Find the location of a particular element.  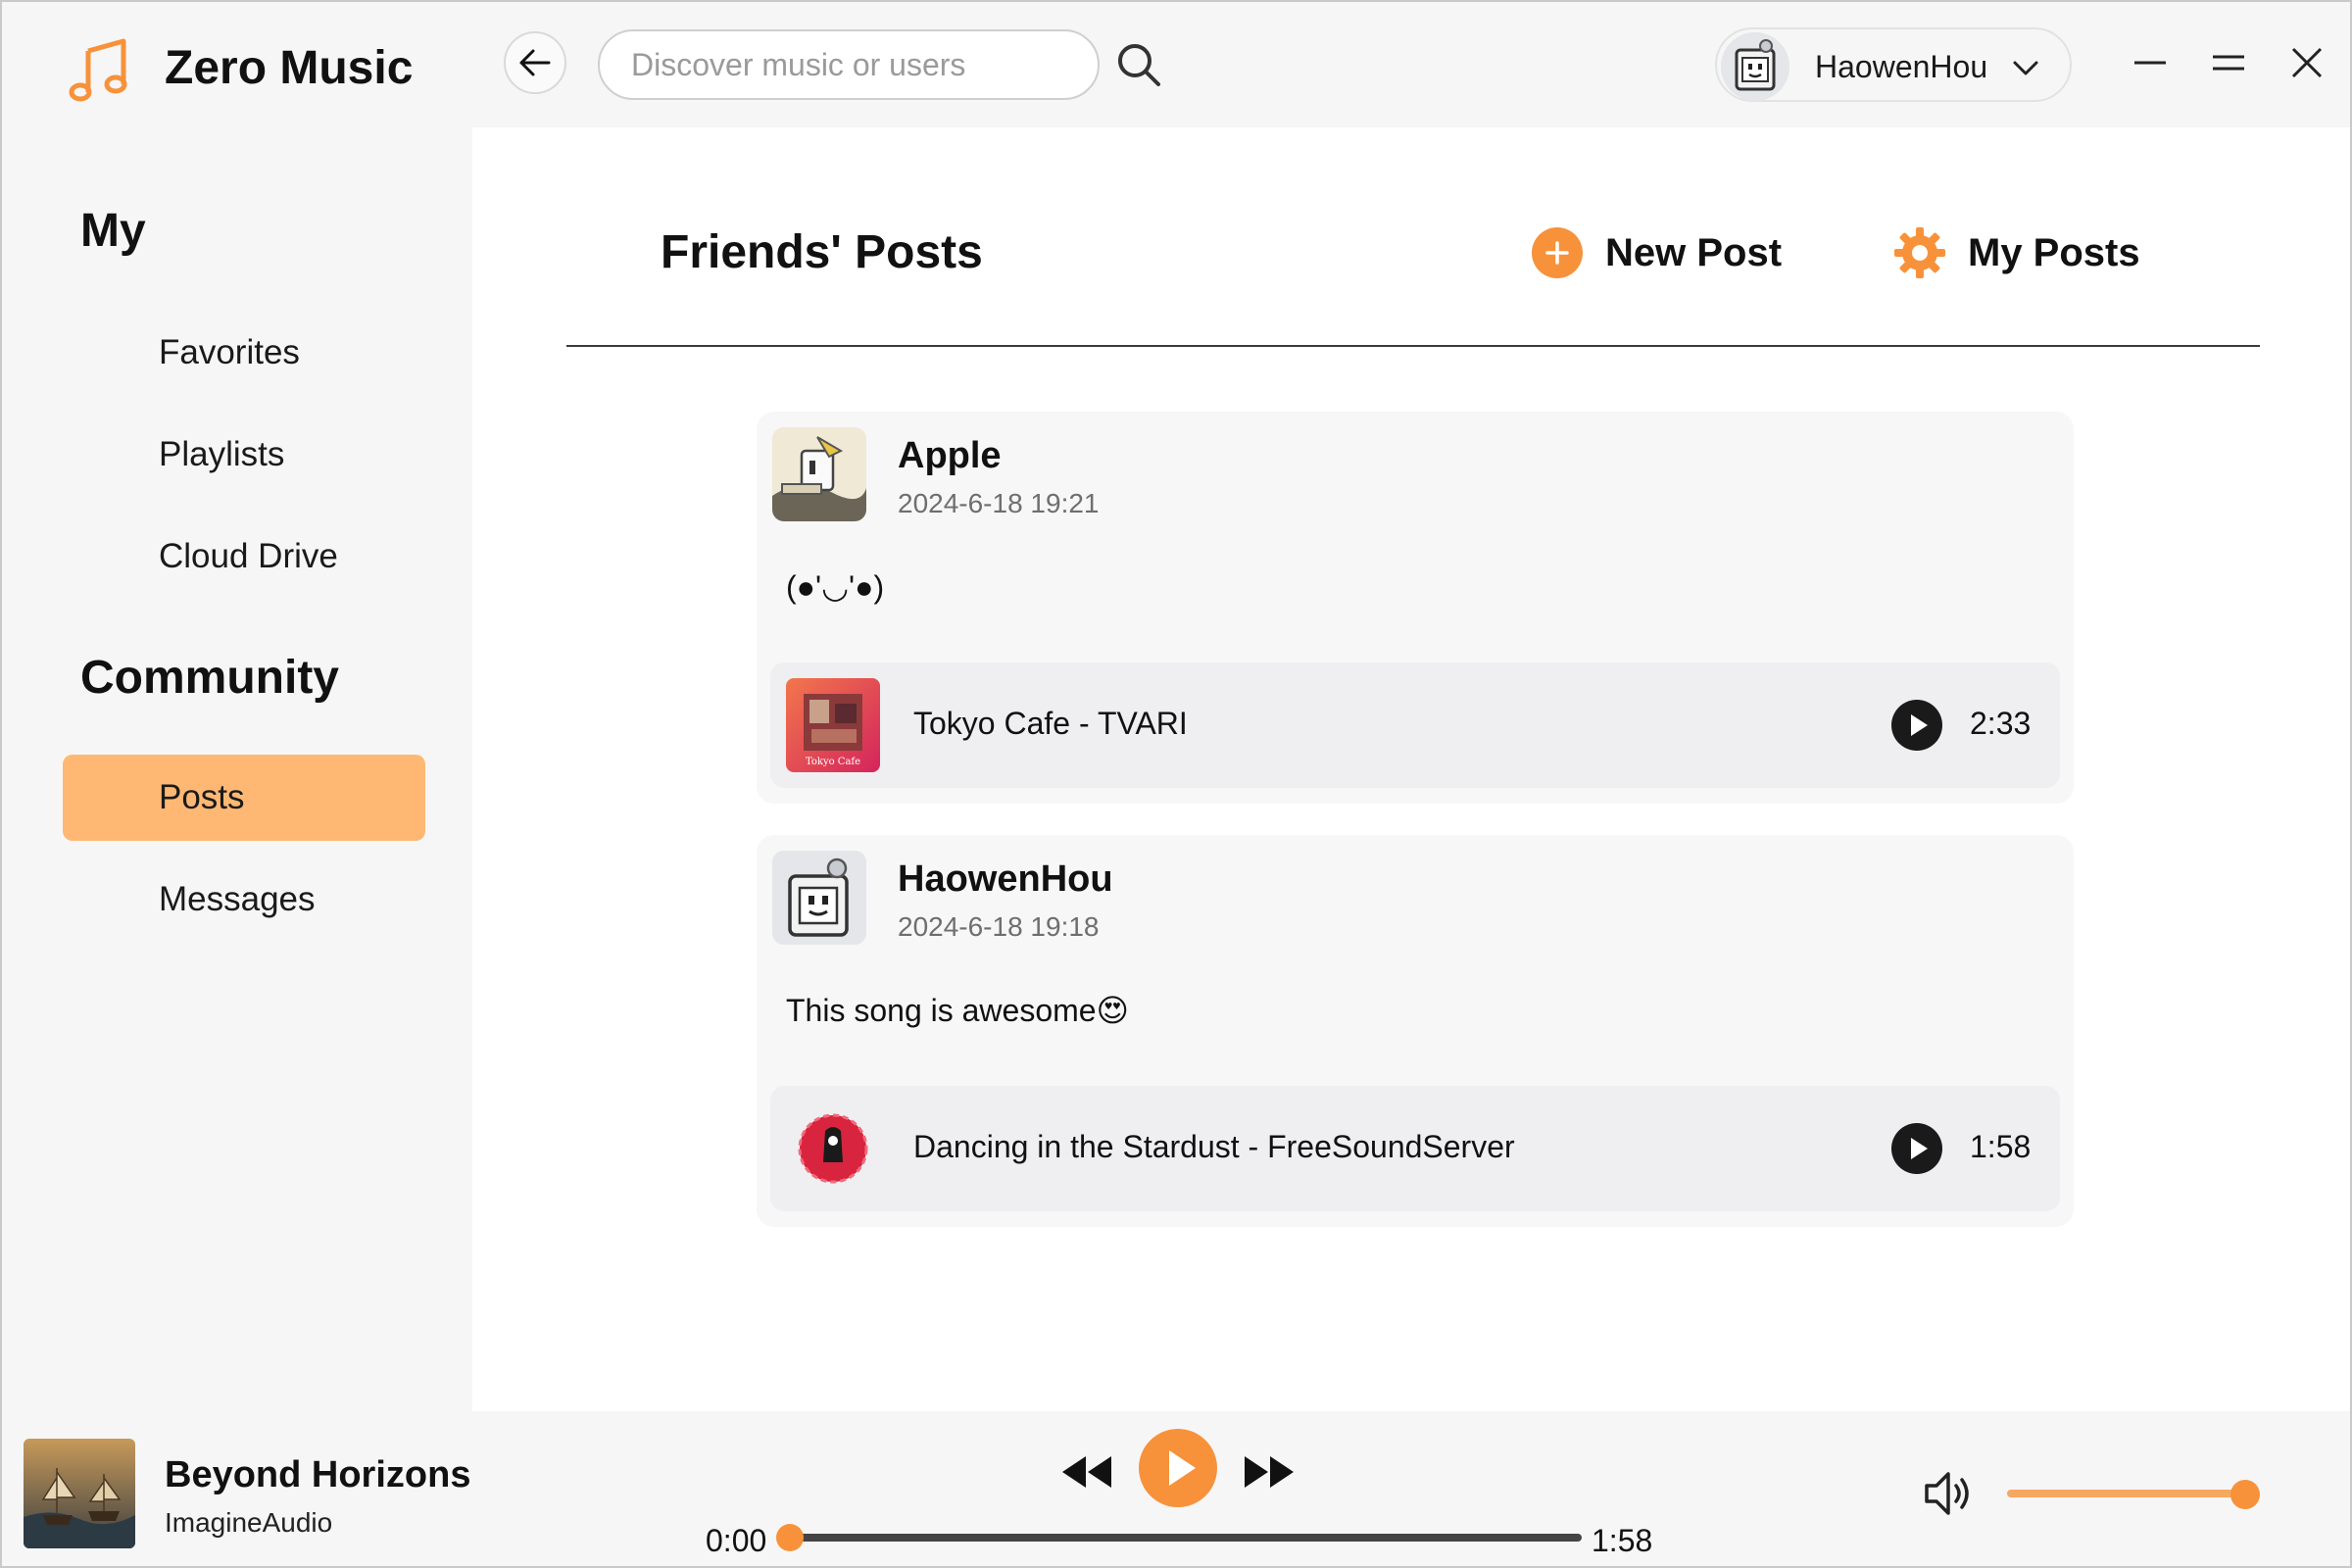

sidebar-item-favorites: Favorites is located at coordinates (244, 353).